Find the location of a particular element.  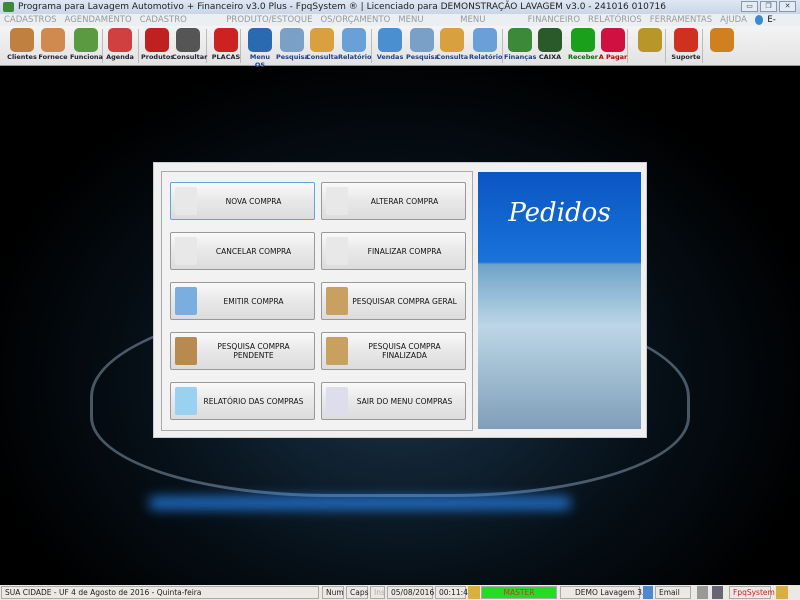

menu-agendamento: AGENDAMENTO is located at coordinates (98, 20).